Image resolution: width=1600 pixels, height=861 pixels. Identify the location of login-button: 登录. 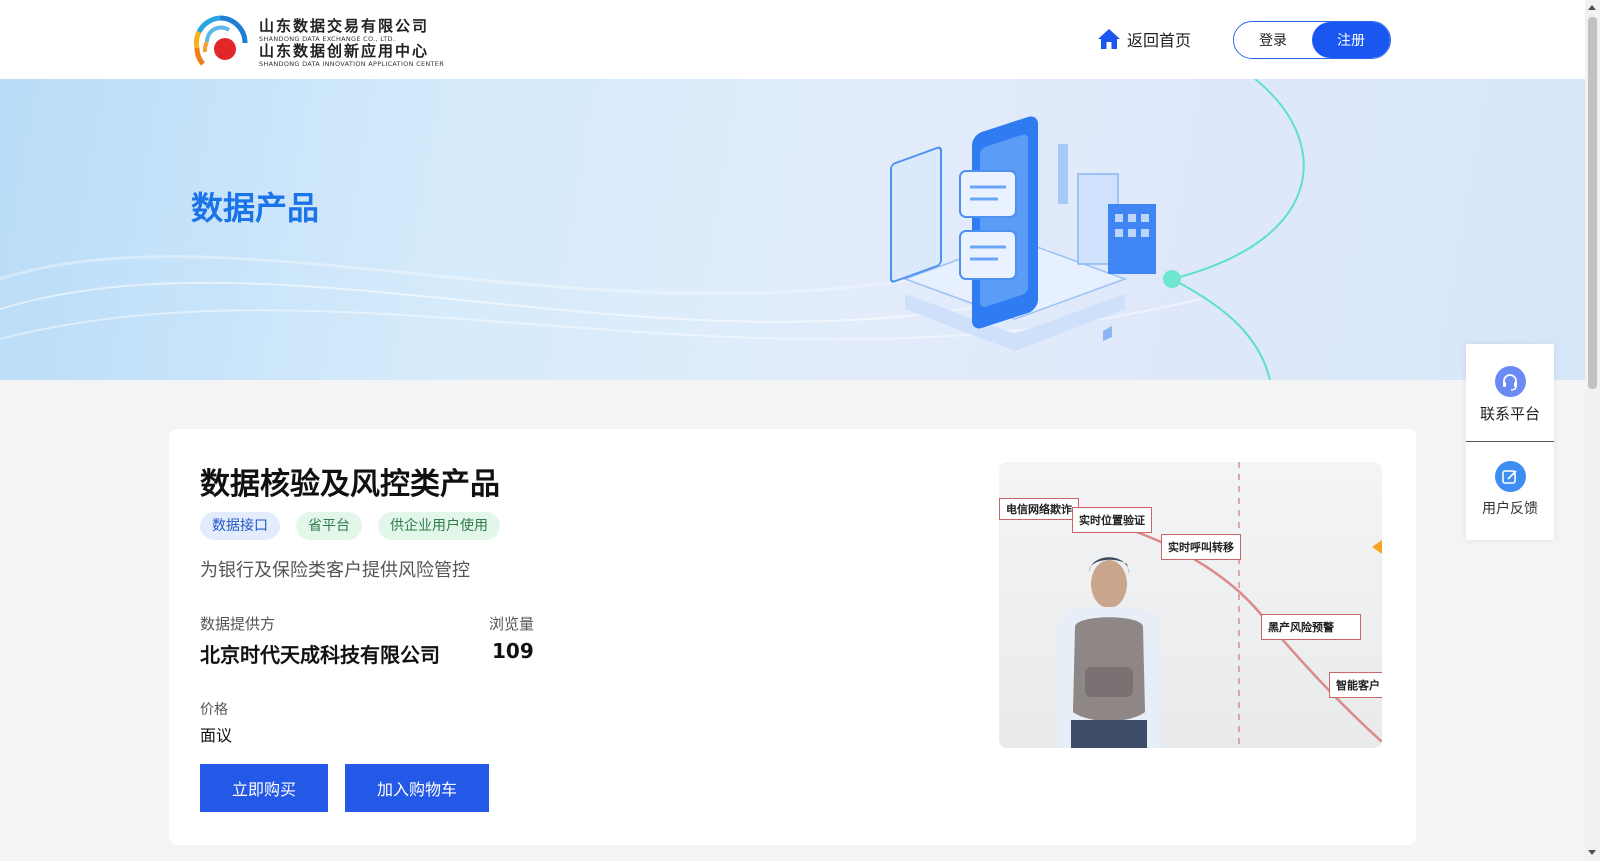
(1273, 40).